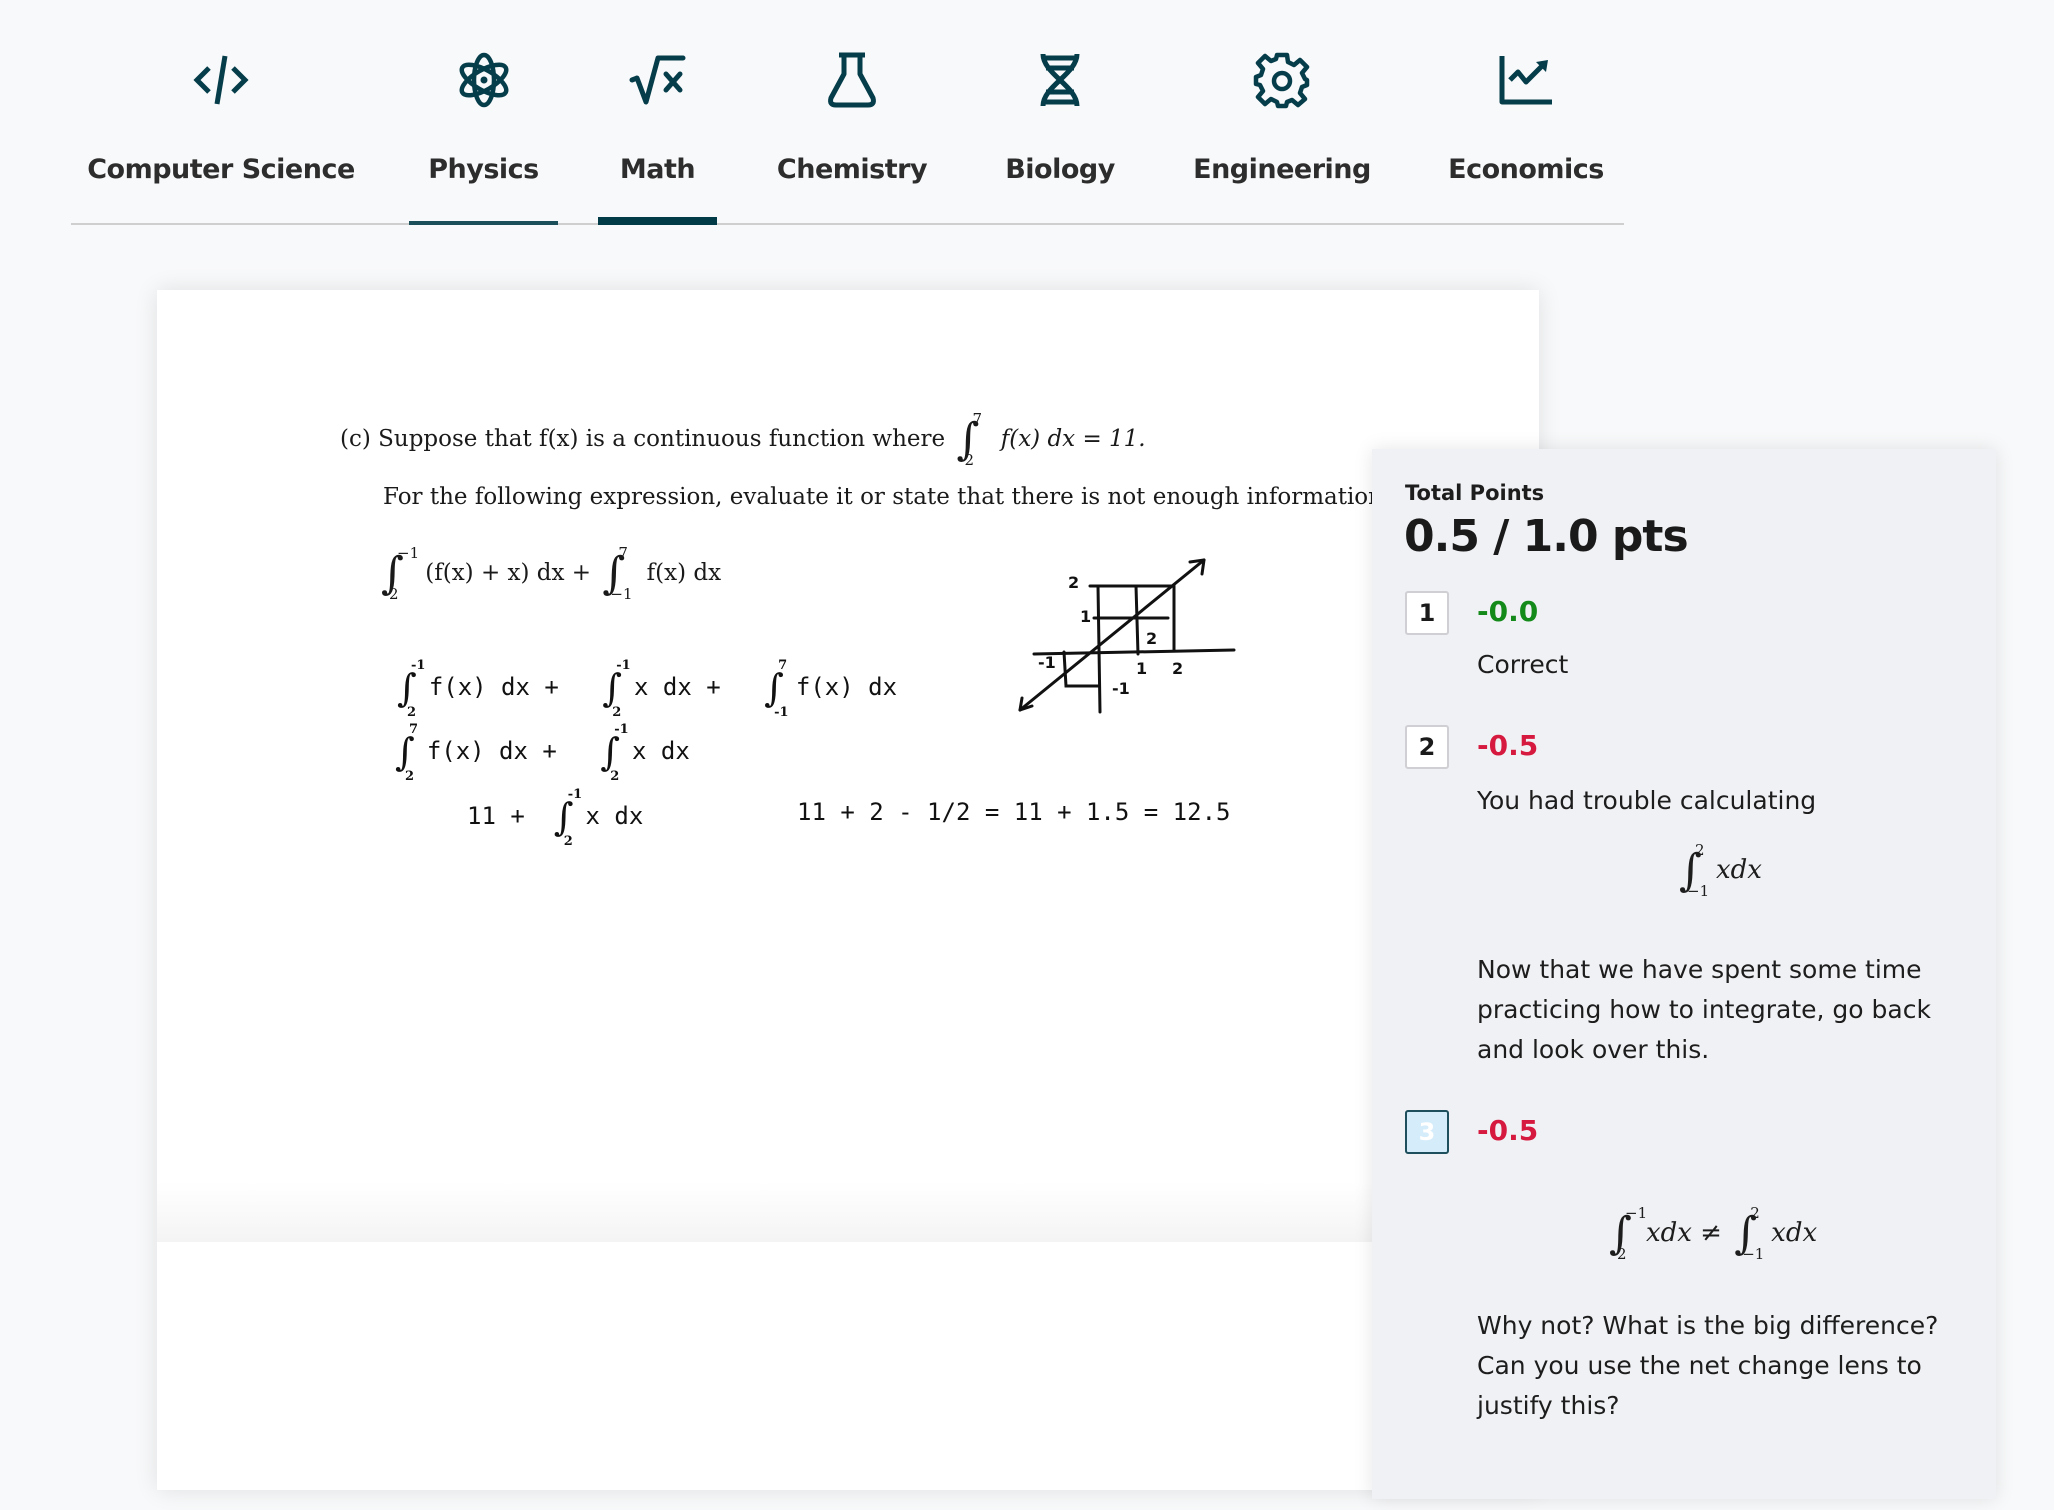 The height and width of the screenshot is (1510, 2054). Describe the element at coordinates (852, 80) in the screenshot. I see `flask-icon` at that location.